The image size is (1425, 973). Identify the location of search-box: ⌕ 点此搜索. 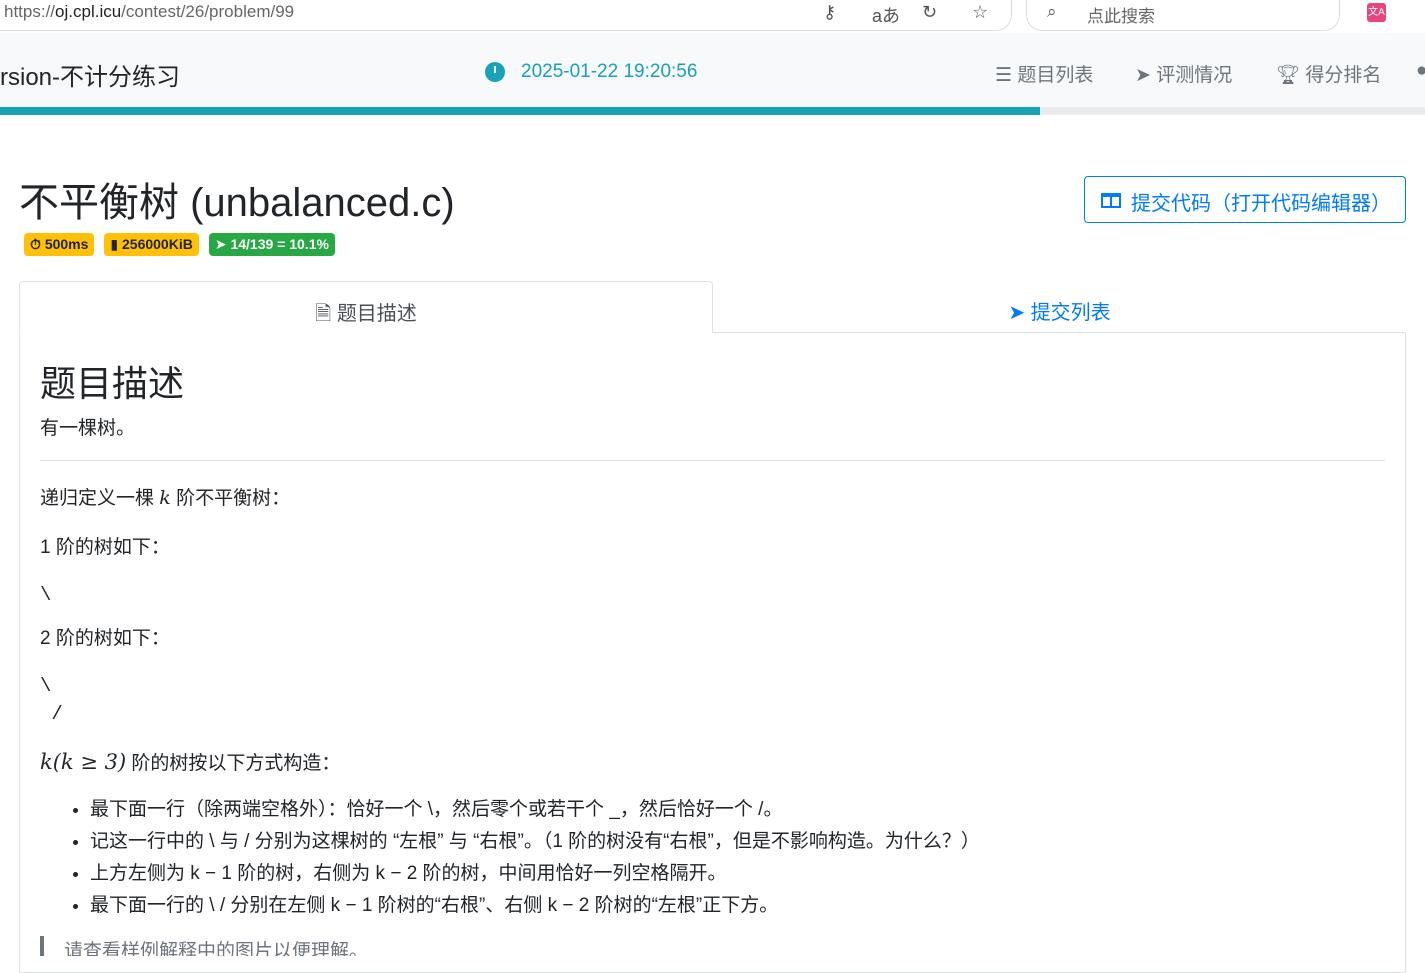
(1183, 15).